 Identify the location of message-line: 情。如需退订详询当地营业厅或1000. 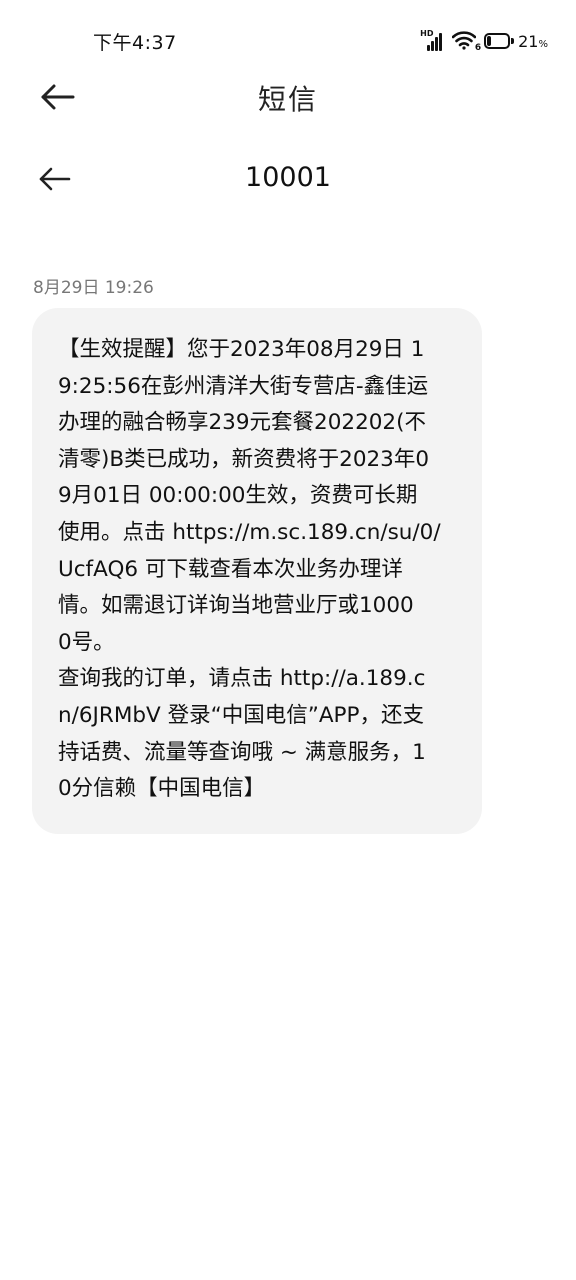
(236, 606).